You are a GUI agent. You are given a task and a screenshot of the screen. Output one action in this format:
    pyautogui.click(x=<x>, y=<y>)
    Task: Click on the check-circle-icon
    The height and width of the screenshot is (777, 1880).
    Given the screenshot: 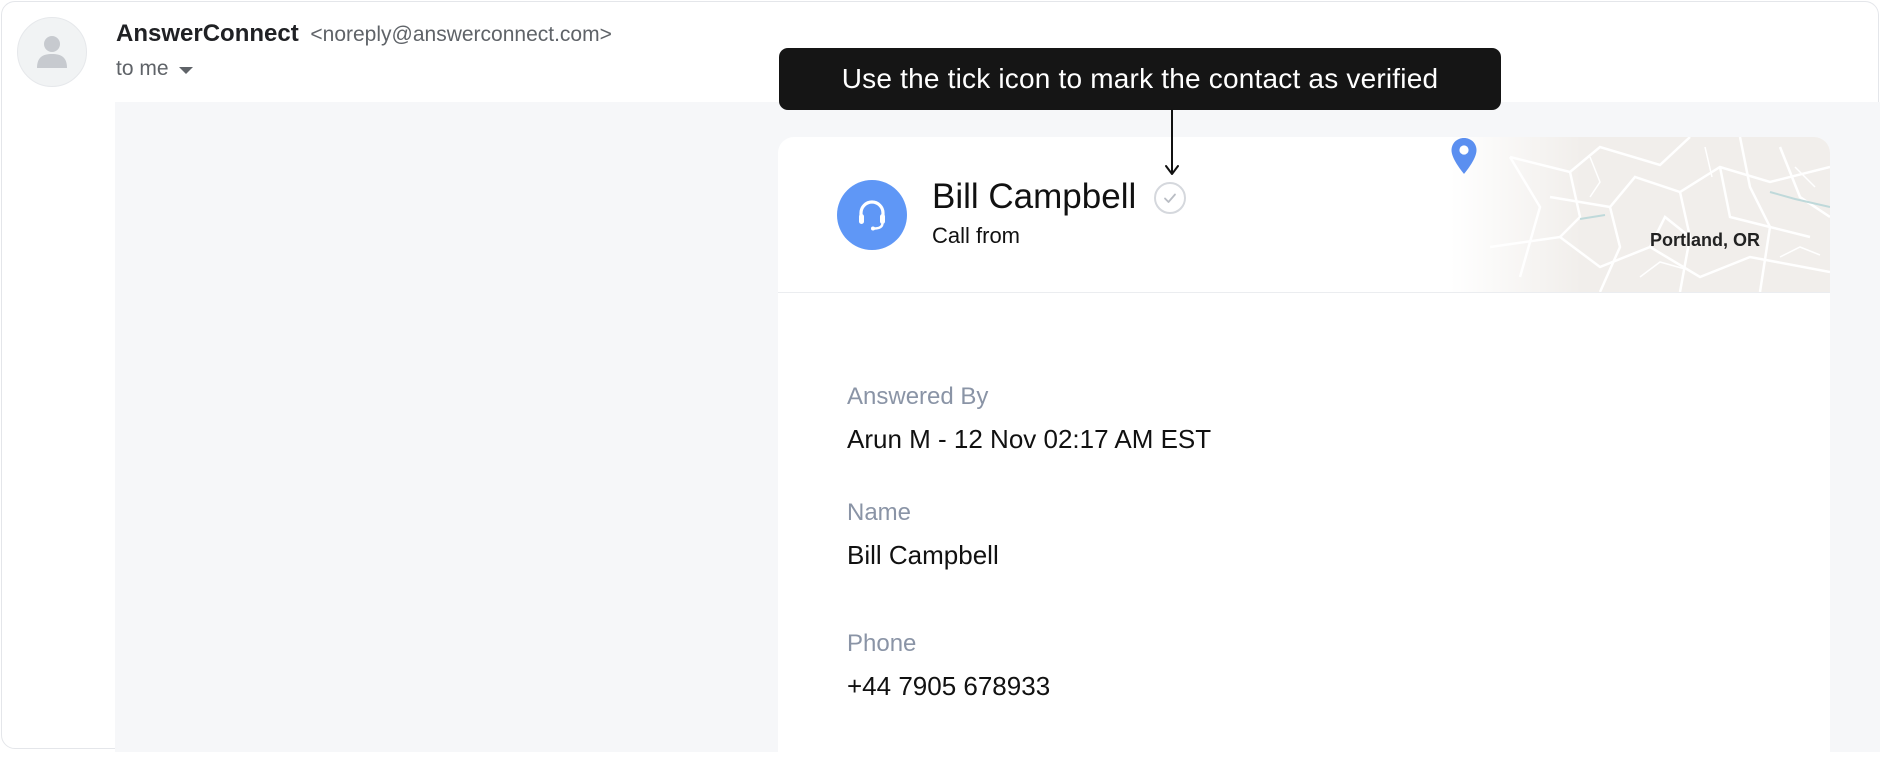 What is the action you would take?
    pyautogui.click(x=1170, y=198)
    